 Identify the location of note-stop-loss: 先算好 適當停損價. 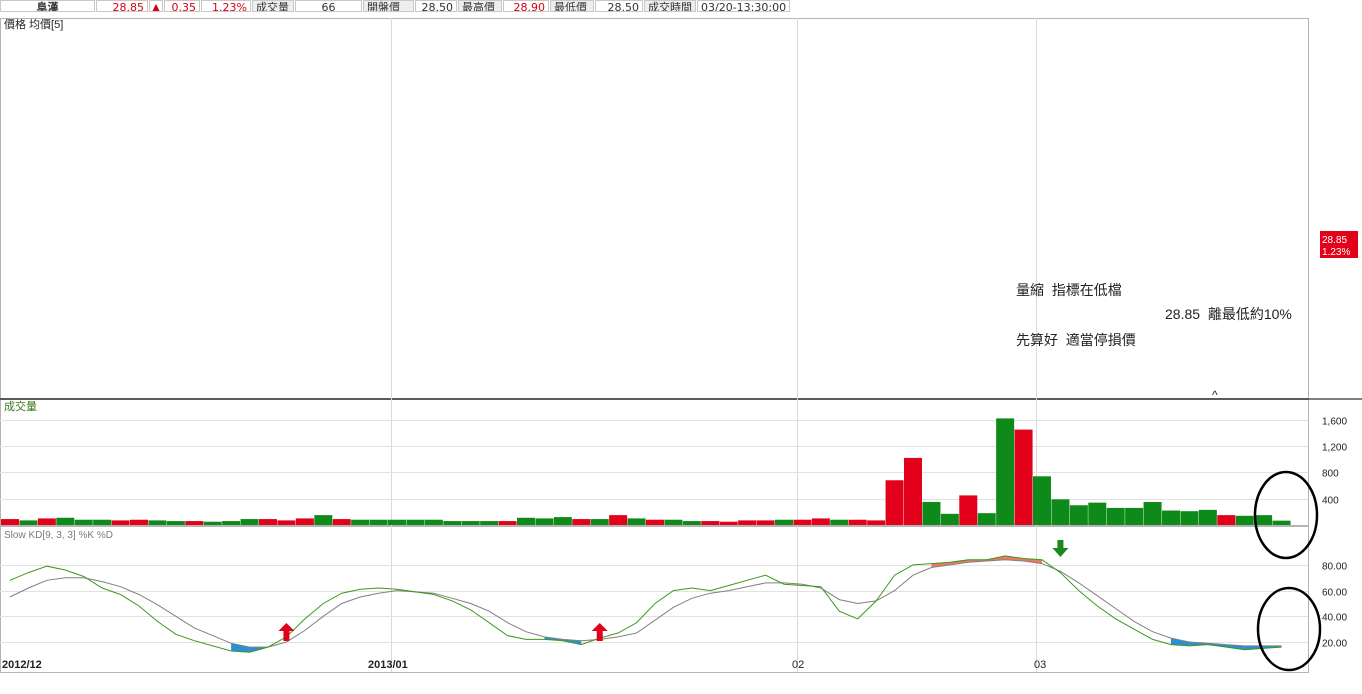
(1076, 340).